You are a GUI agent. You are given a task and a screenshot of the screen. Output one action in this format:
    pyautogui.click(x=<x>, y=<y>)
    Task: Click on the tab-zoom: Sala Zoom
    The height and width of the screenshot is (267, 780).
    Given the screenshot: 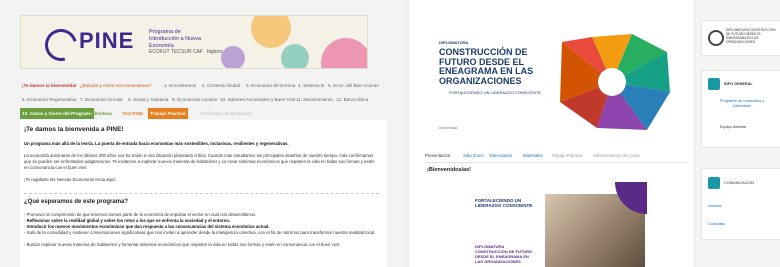 What is the action you would take?
    pyautogui.click(x=473, y=155)
    